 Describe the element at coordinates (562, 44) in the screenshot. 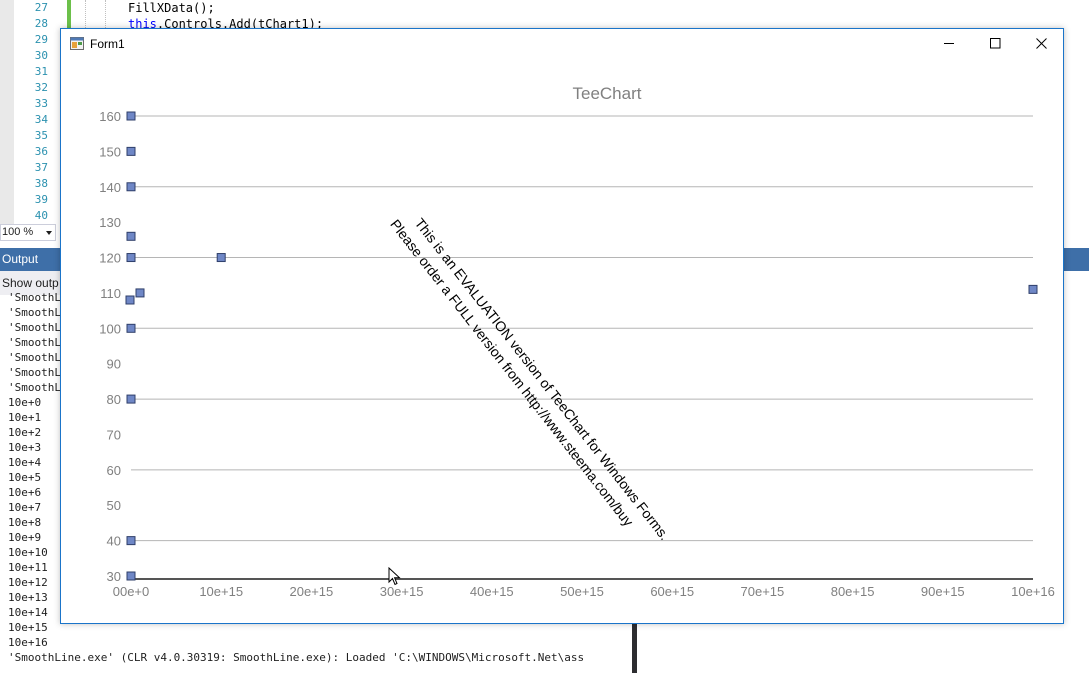

I see `form-titlebar: Form1` at that location.